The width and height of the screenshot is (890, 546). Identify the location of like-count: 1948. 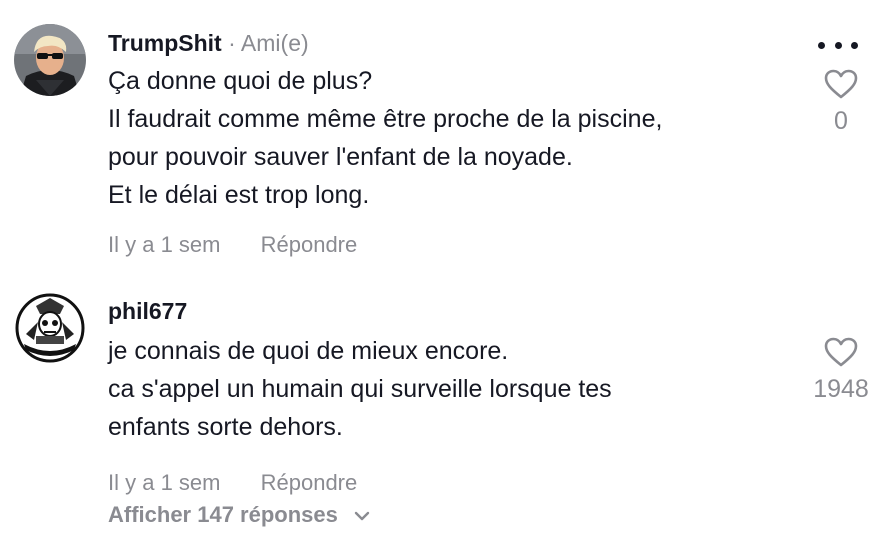
(841, 389).